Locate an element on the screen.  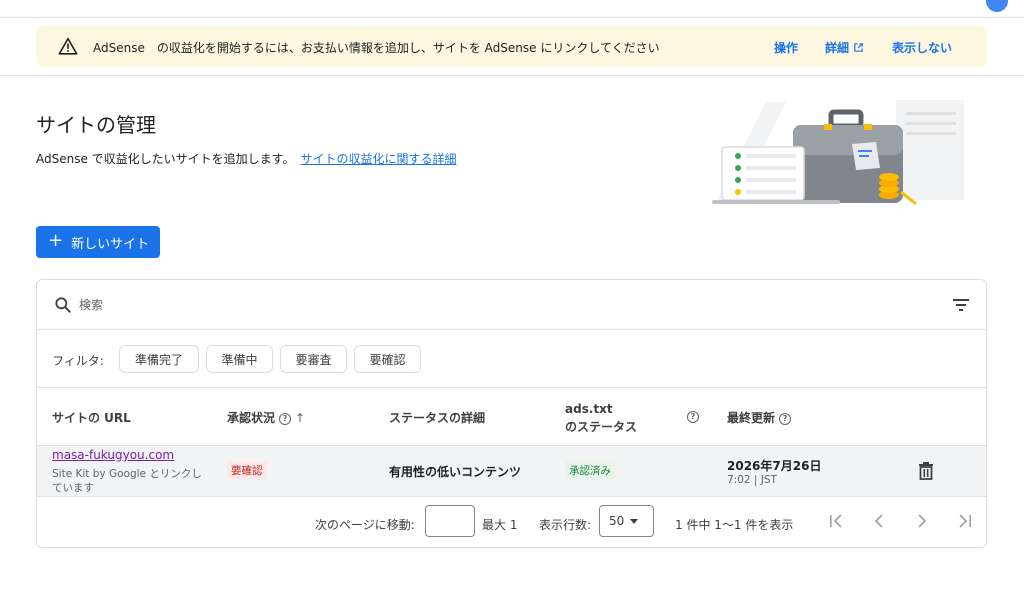
filter-chip-needs-review: 要審査 is located at coordinates (313, 359).